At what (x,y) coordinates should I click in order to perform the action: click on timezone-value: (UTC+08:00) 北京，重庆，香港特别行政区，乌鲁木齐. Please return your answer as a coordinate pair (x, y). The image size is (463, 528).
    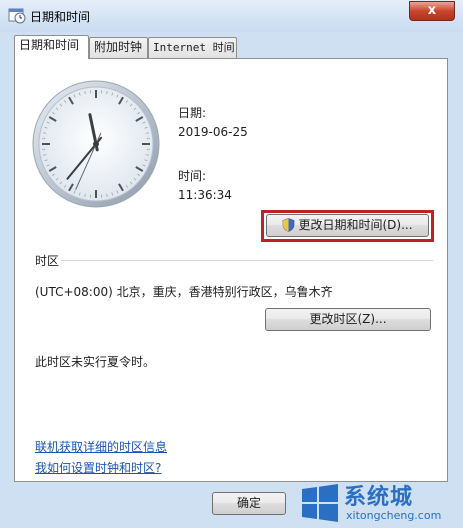
    Looking at the image, I should click on (184, 292).